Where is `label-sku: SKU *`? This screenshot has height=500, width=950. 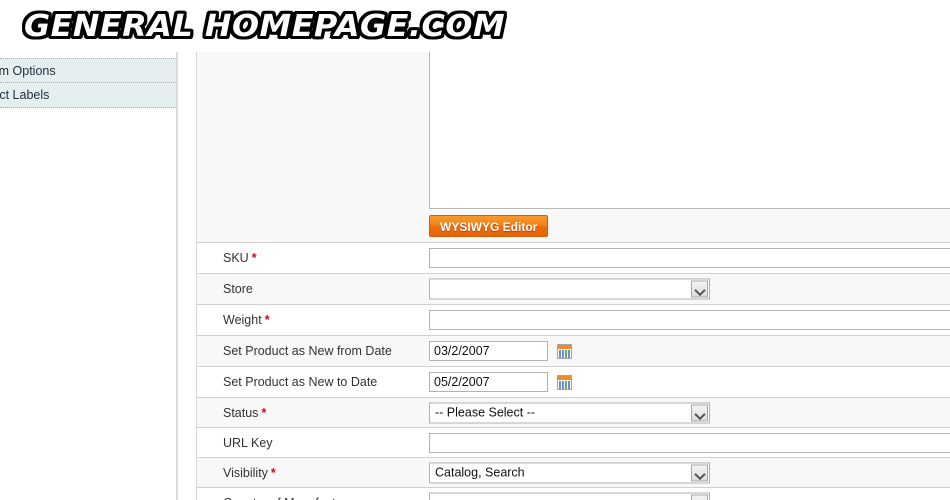
label-sku: SKU * is located at coordinates (240, 258).